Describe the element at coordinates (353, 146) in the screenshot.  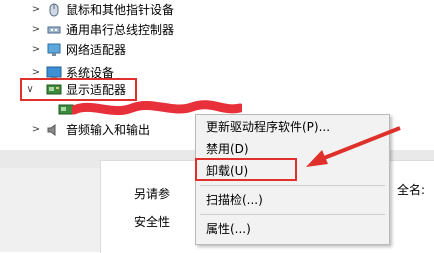
I see `pointer-arrow` at that location.